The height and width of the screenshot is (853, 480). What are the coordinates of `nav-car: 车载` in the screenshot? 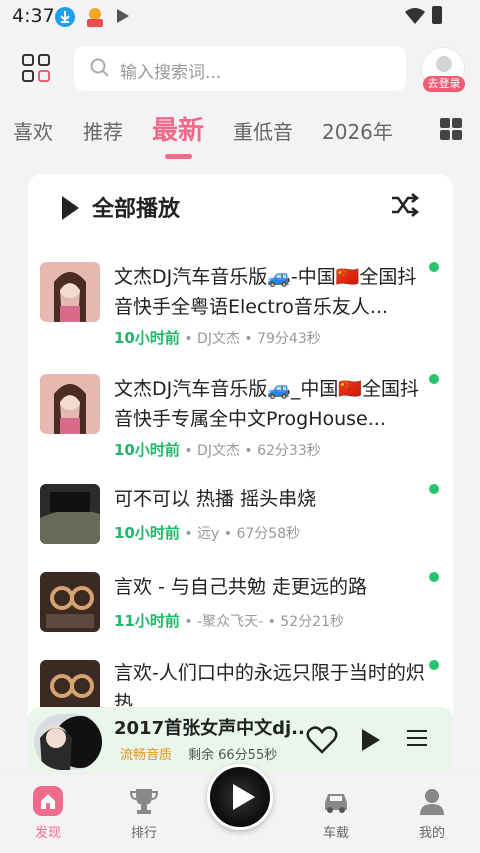 It's located at (336, 813).